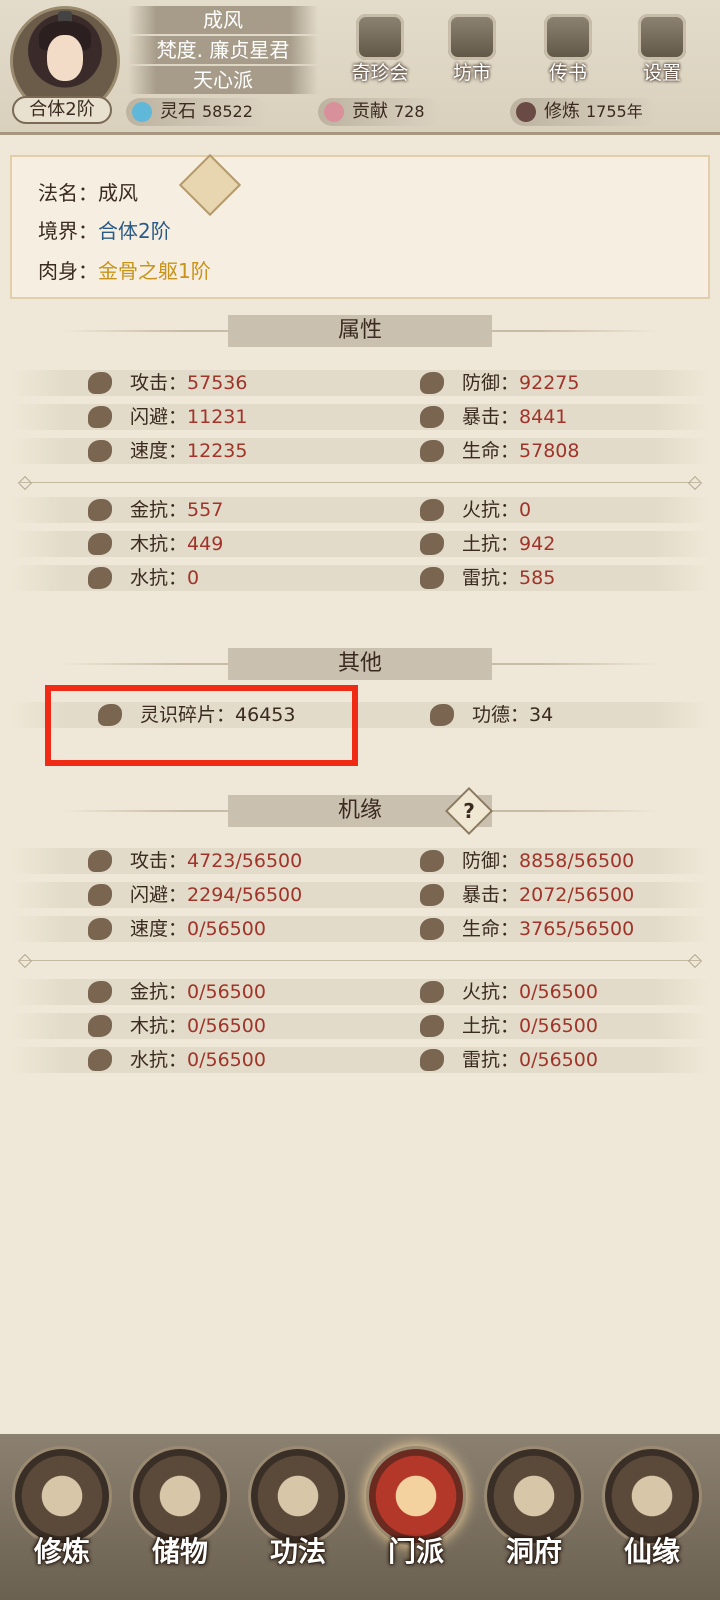 This screenshot has width=720, height=1600. I want to click on cultivation-label: 修炼, so click(562, 111).